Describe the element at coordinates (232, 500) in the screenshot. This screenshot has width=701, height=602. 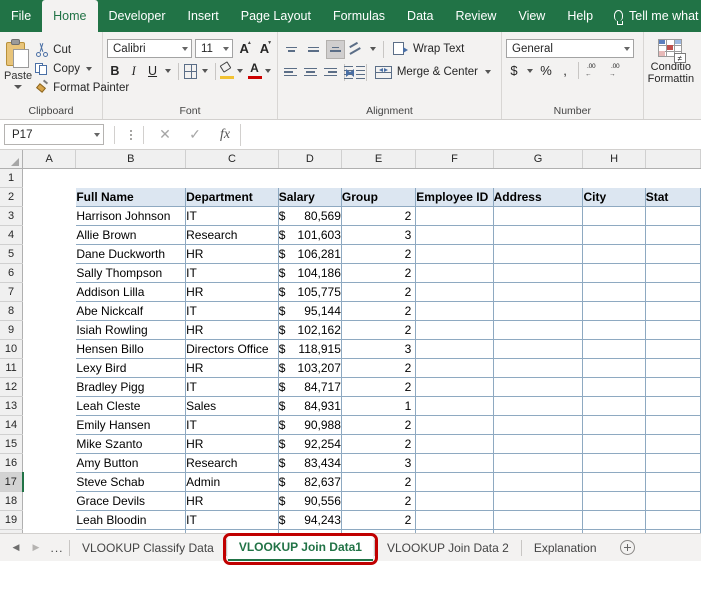
I see `cell-c18-dept: HR` at that location.